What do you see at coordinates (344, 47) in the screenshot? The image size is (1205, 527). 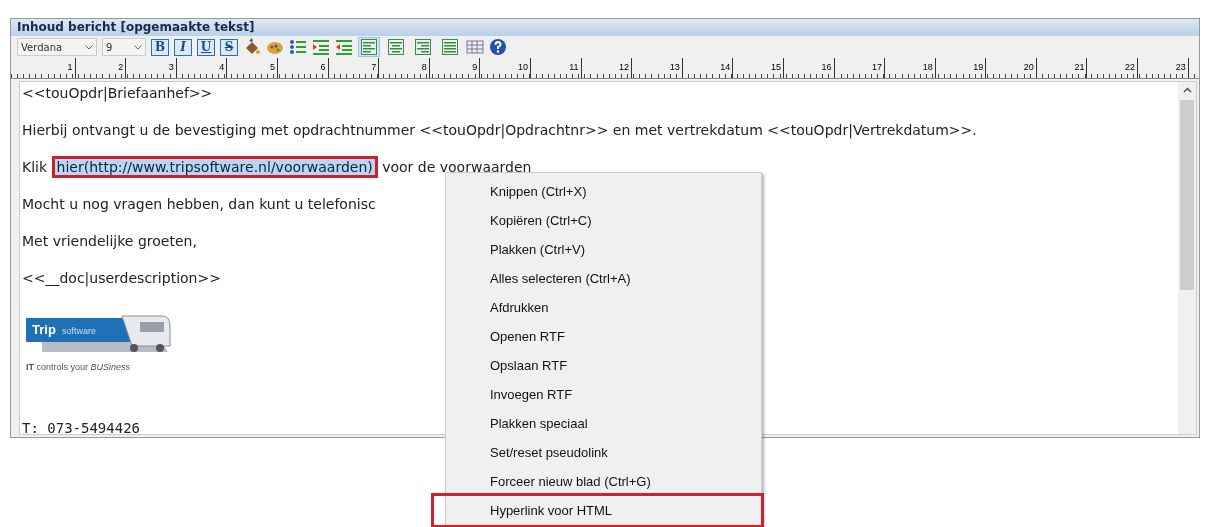 I see `outdent-icon` at bounding box center [344, 47].